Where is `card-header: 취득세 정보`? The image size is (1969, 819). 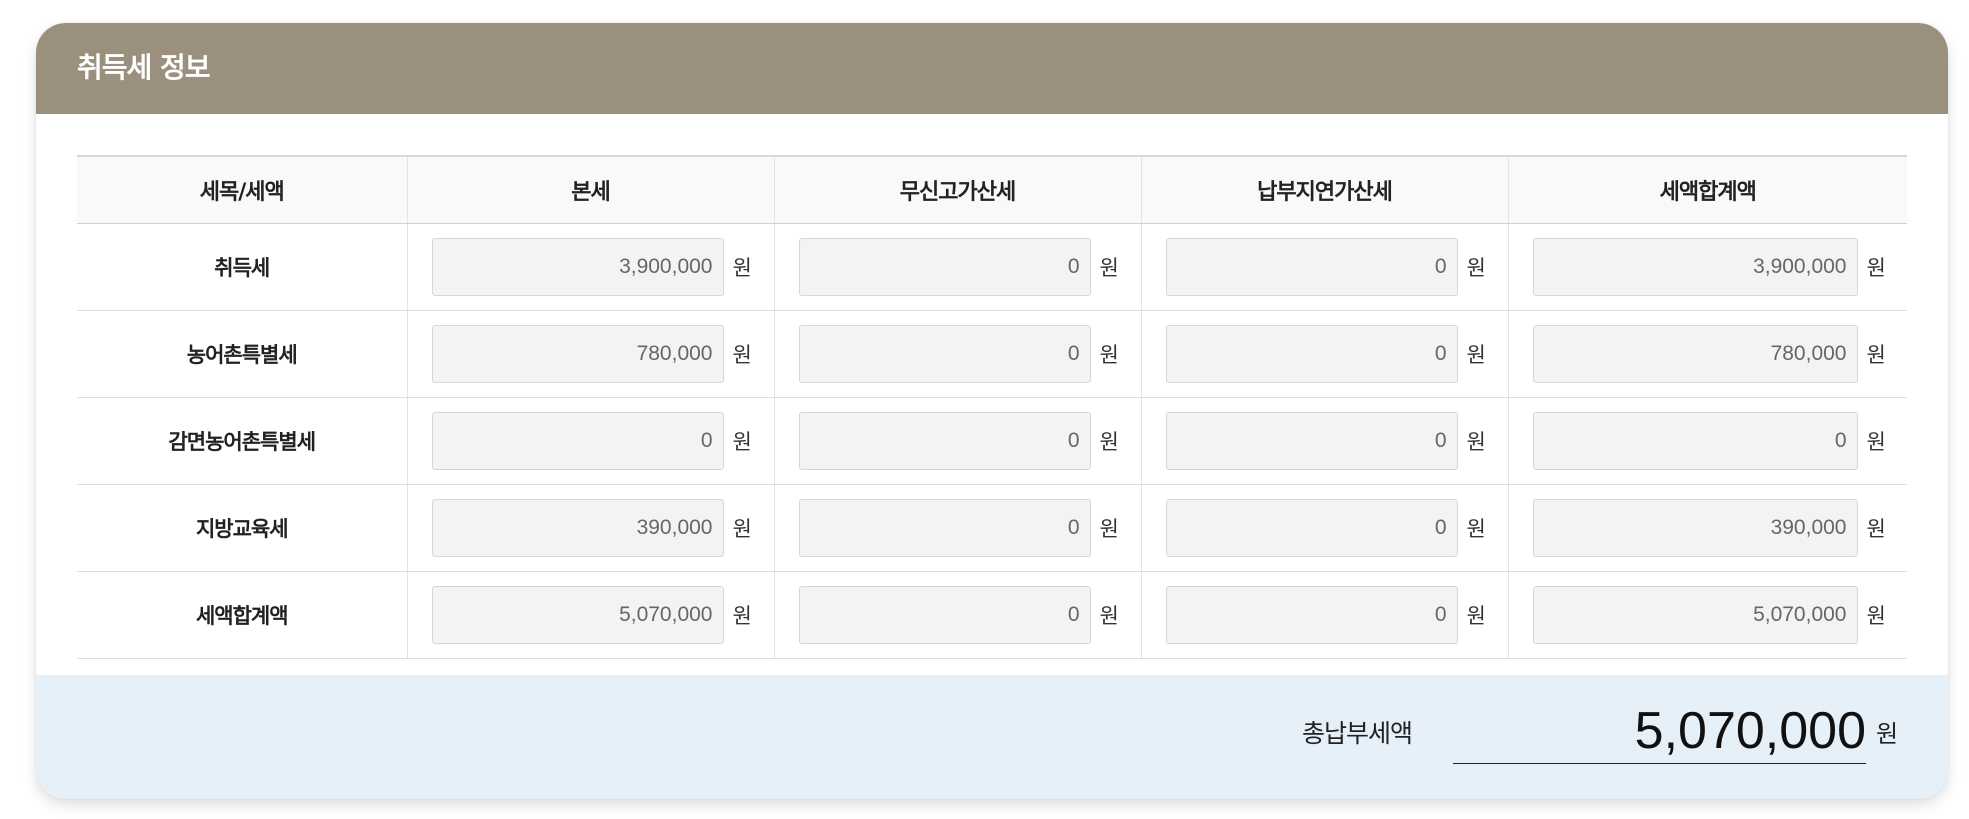
card-header: 취득세 정보 is located at coordinates (992, 68).